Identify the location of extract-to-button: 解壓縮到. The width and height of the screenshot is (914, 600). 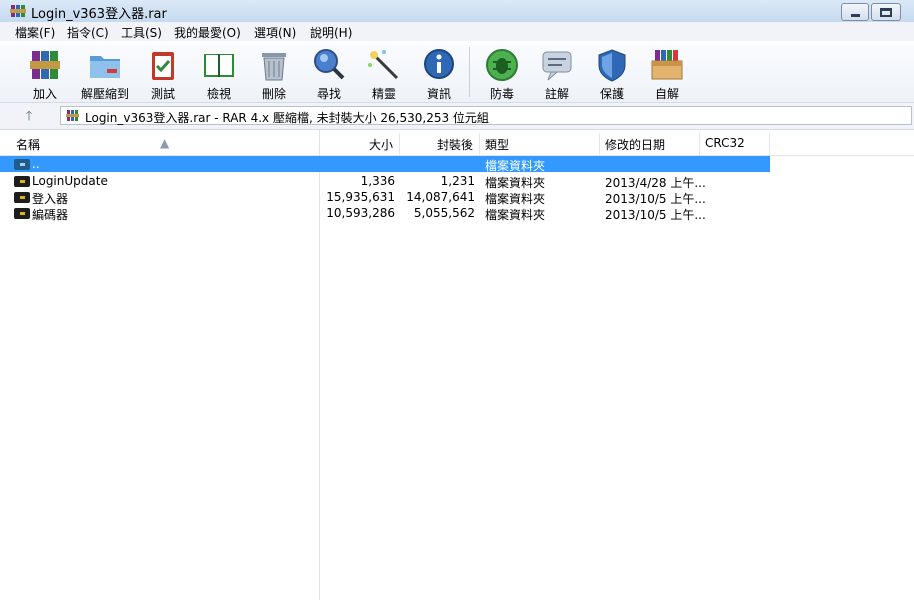
(105, 73).